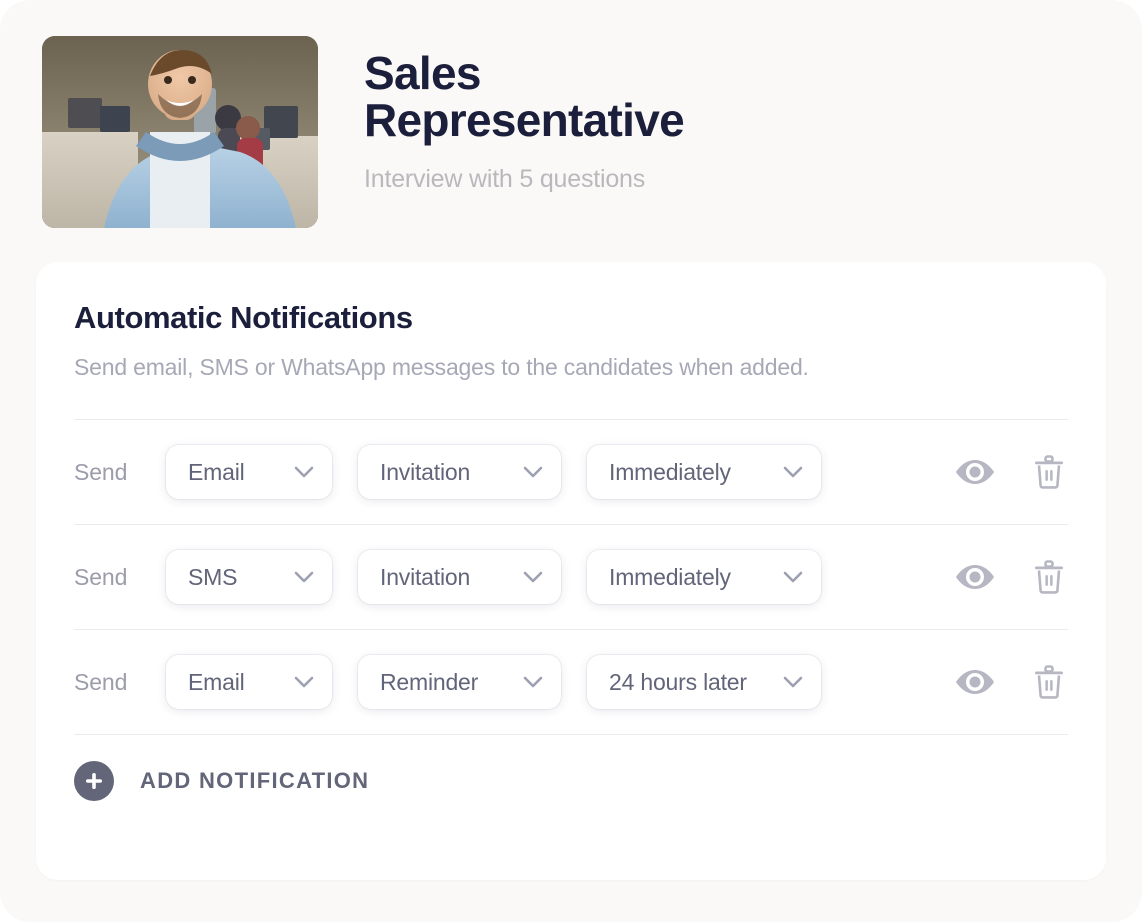 The image size is (1142, 922). I want to click on notification-row: Send Email Invitation Immediately, so click(571, 472).